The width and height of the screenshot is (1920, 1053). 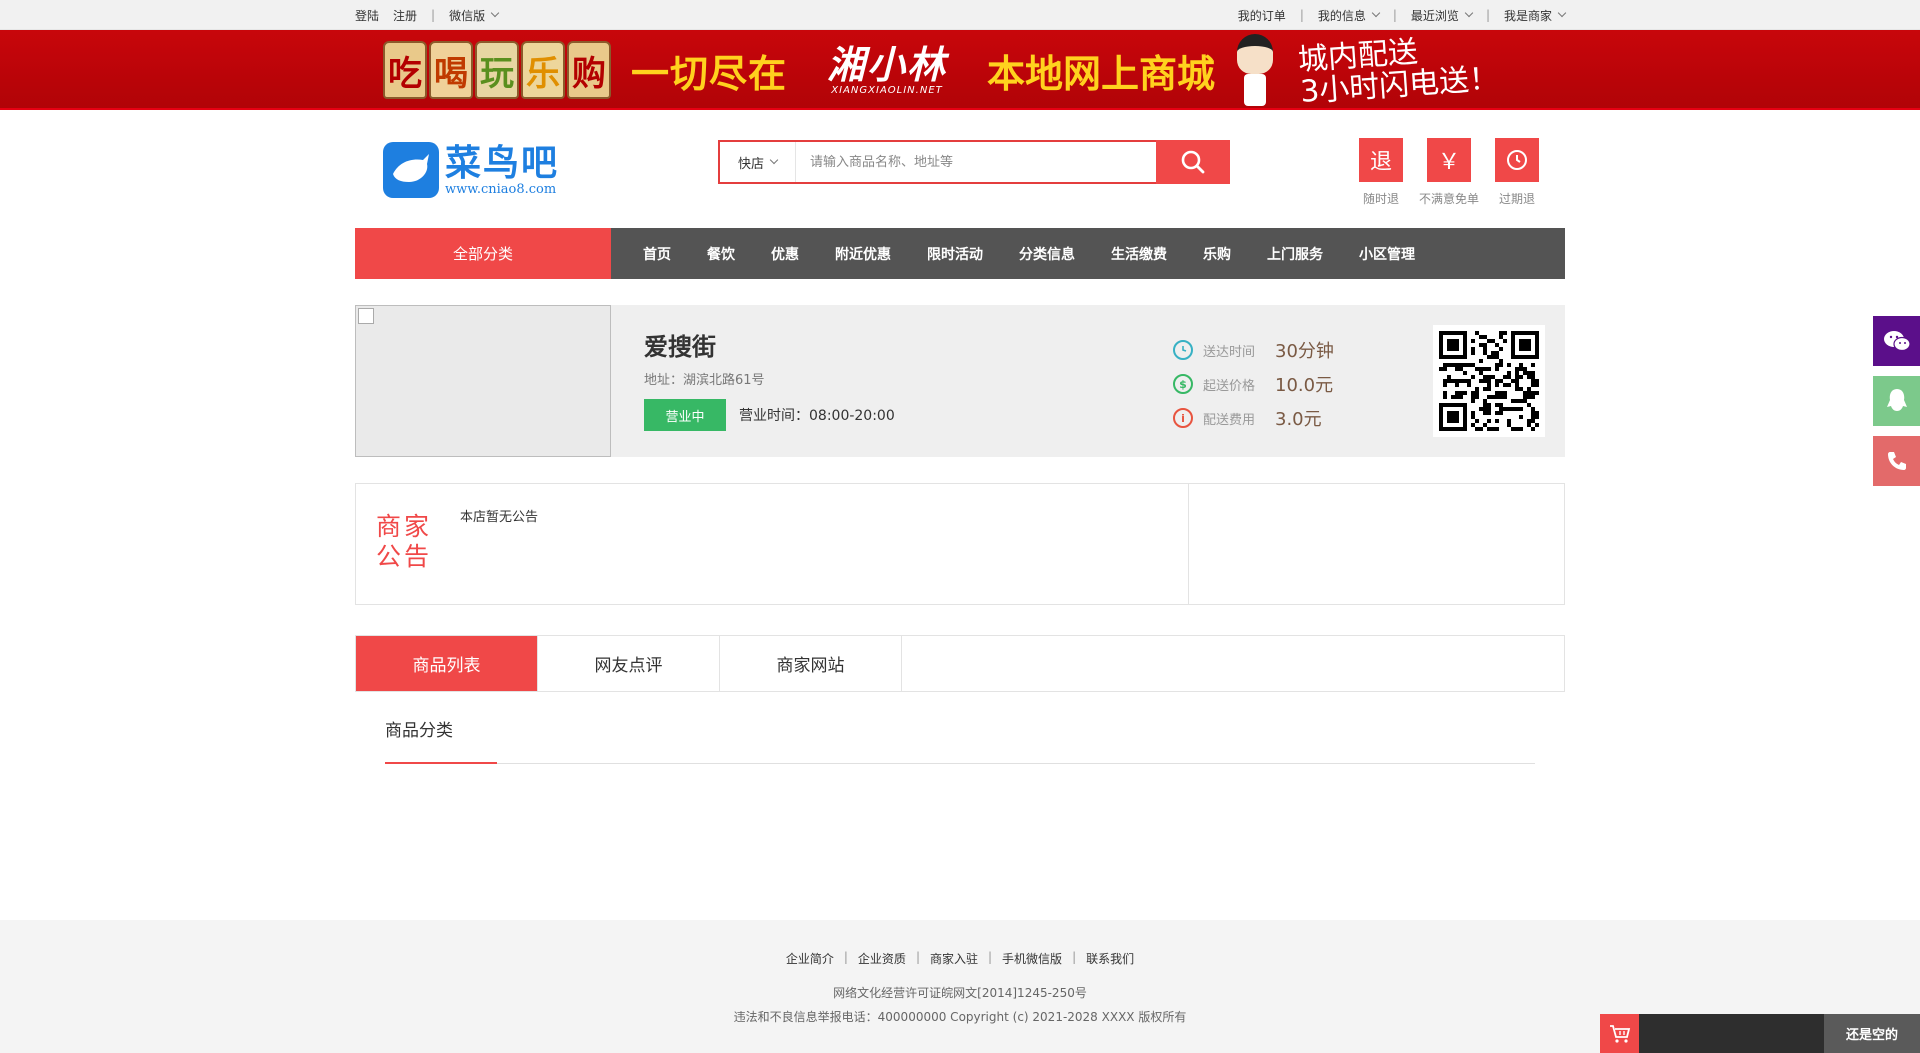 I want to click on site-header: 菜鸟吧 www.cniao8.com 快店 退 随时退 ￥ 不满意免单, so click(x=960, y=169).